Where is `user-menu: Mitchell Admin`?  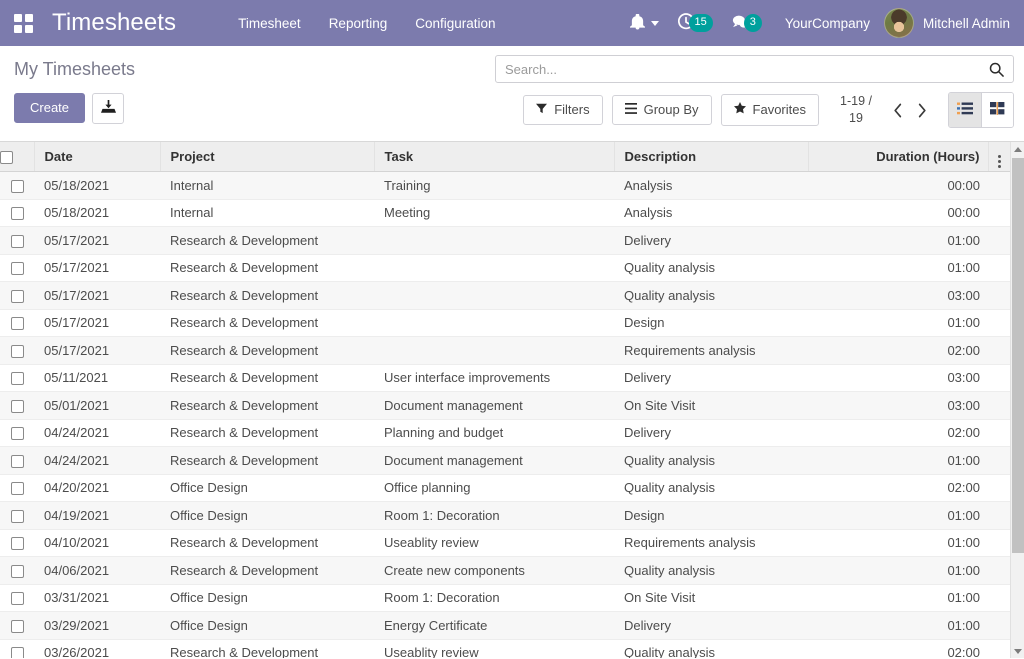 user-menu: Mitchell Admin is located at coordinates (948, 23).